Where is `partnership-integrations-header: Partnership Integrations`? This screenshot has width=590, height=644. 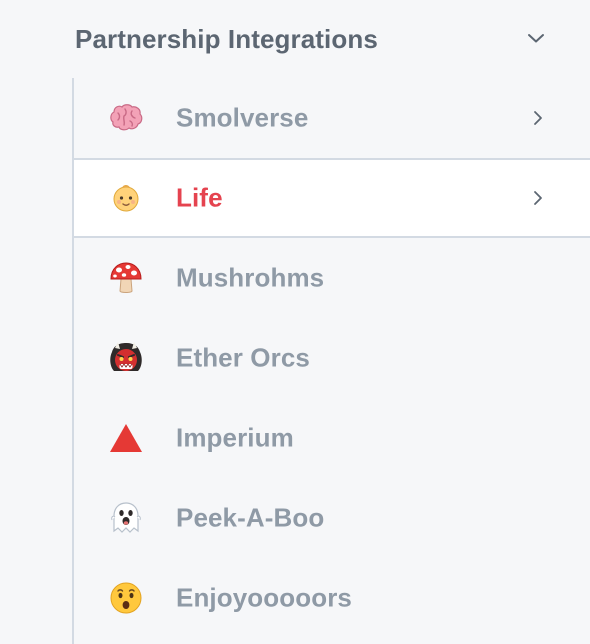 partnership-integrations-header: Partnership Integrations is located at coordinates (295, 39).